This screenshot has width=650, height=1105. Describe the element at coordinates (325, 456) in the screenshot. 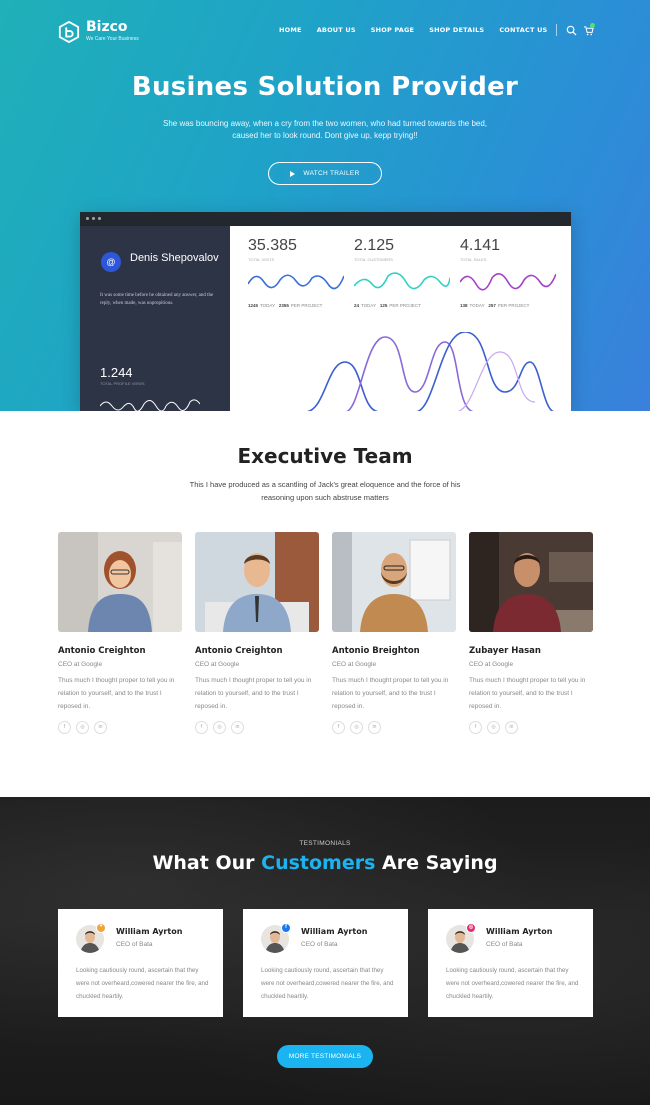

I see `team-title: Executive Team` at that location.